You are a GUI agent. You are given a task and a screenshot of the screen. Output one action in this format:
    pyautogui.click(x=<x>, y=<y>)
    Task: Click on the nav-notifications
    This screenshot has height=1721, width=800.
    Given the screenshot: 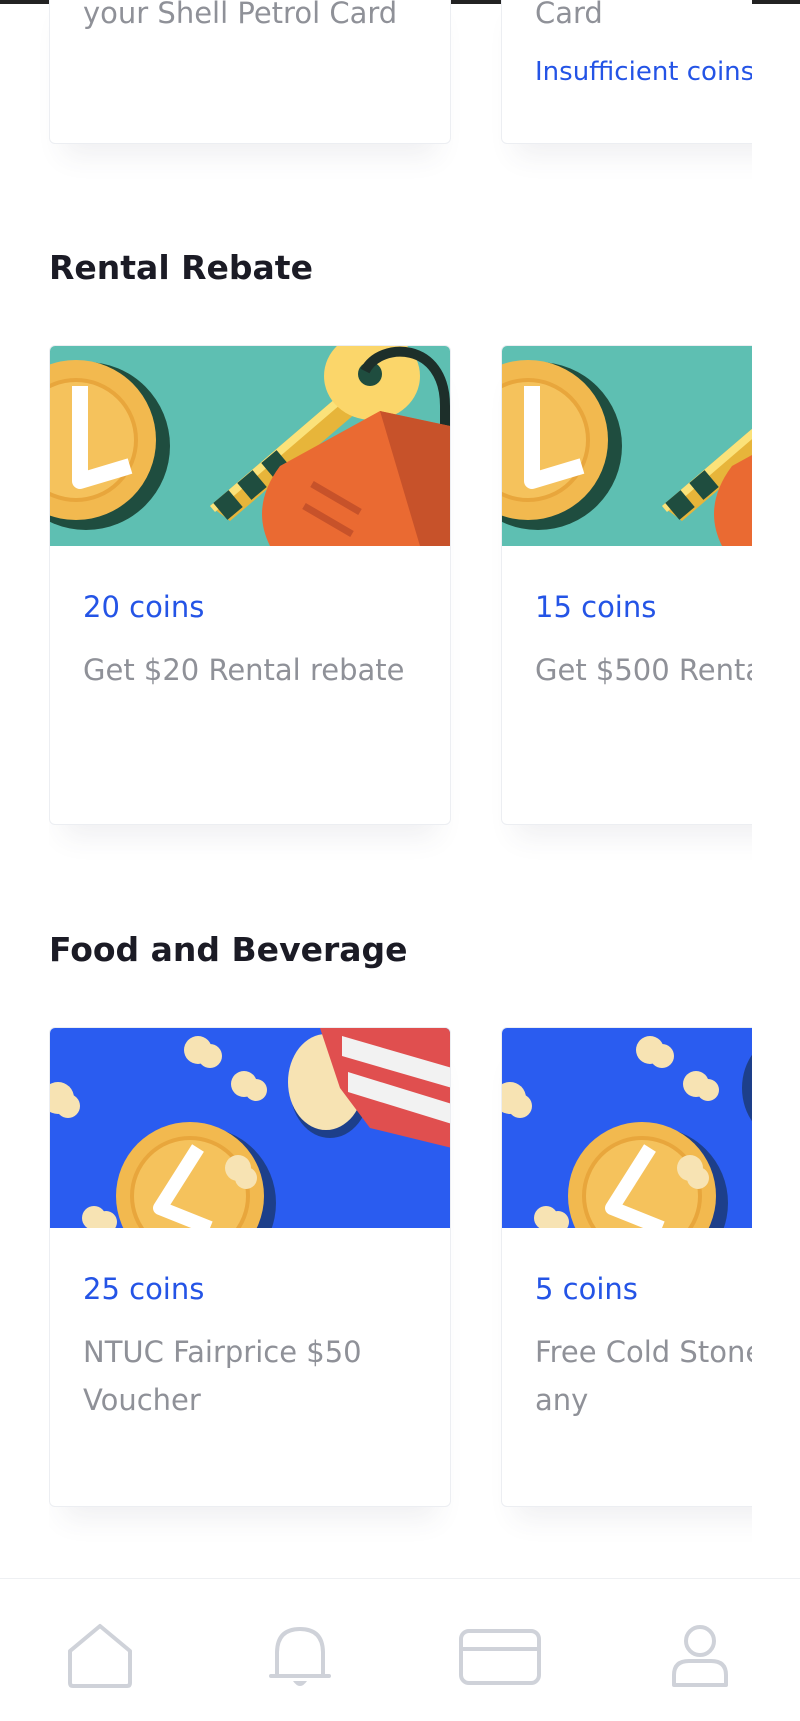 What is the action you would take?
    pyautogui.click(x=300, y=1656)
    